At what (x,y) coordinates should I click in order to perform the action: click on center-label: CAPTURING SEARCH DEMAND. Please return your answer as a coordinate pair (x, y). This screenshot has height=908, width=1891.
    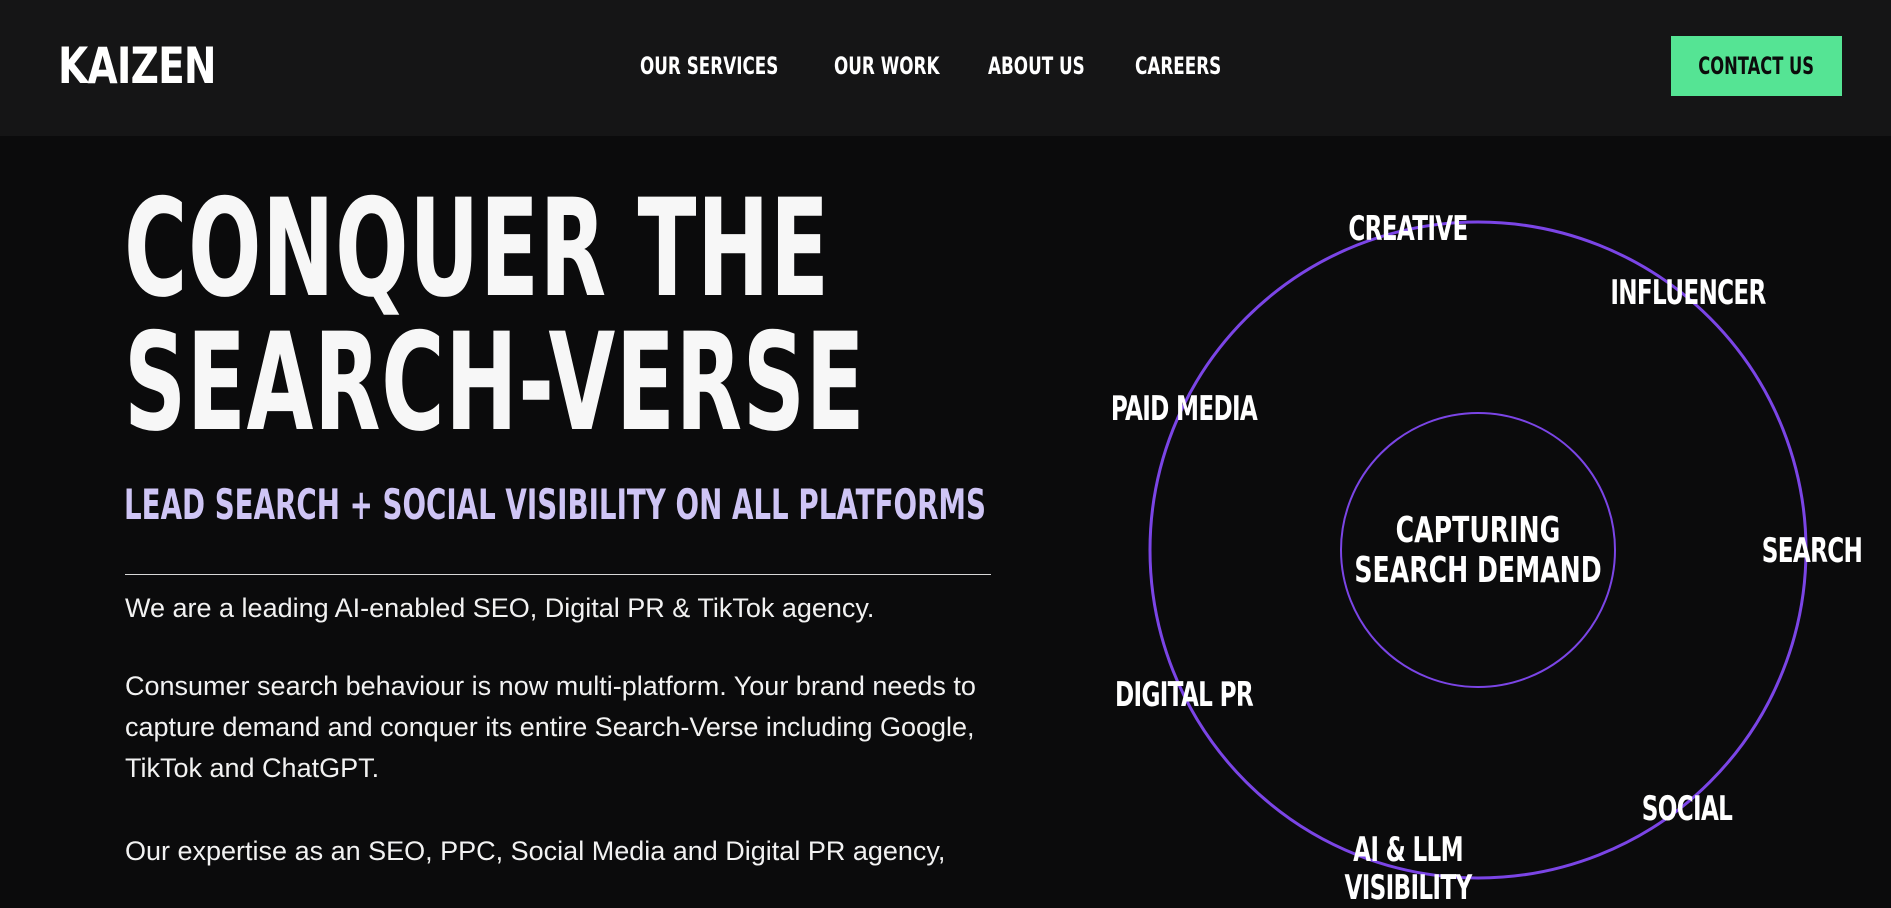
    Looking at the image, I should click on (1477, 551).